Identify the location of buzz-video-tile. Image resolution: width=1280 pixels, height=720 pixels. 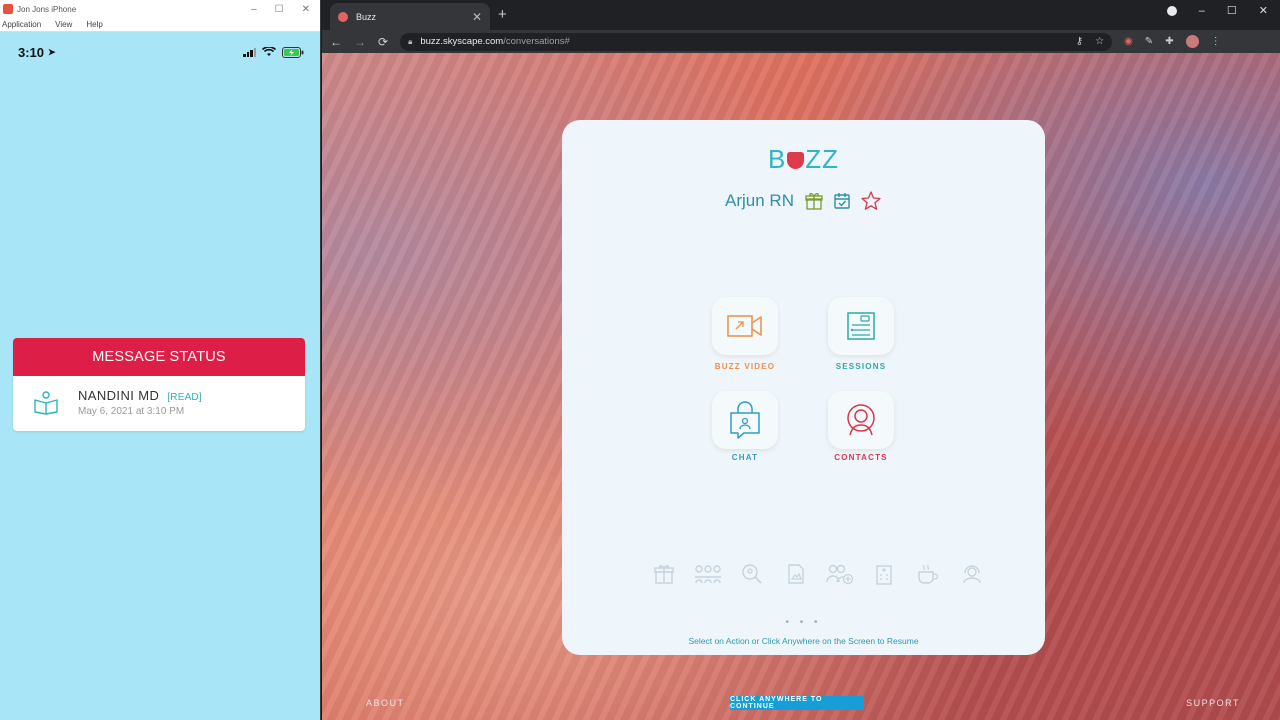
(745, 326).